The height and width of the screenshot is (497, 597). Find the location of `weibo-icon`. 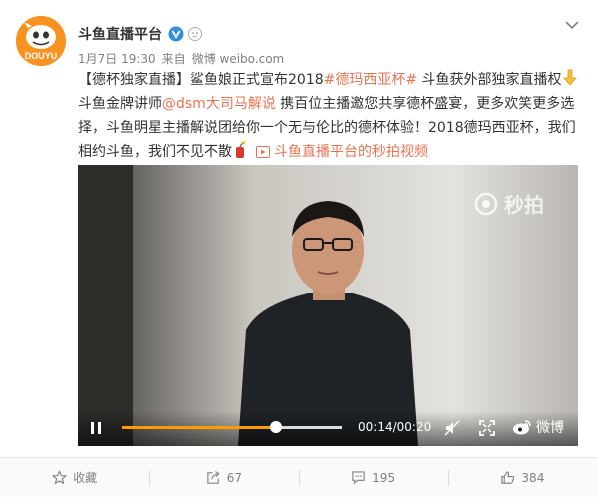

weibo-icon is located at coordinates (522, 427).